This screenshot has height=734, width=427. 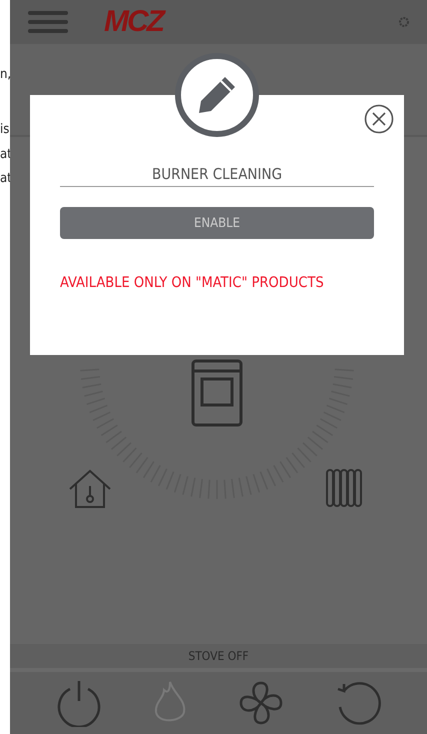 I want to click on availability-notice: AVAILABLE ONLY ON "MATIC" PRODUCTS, so click(x=192, y=283).